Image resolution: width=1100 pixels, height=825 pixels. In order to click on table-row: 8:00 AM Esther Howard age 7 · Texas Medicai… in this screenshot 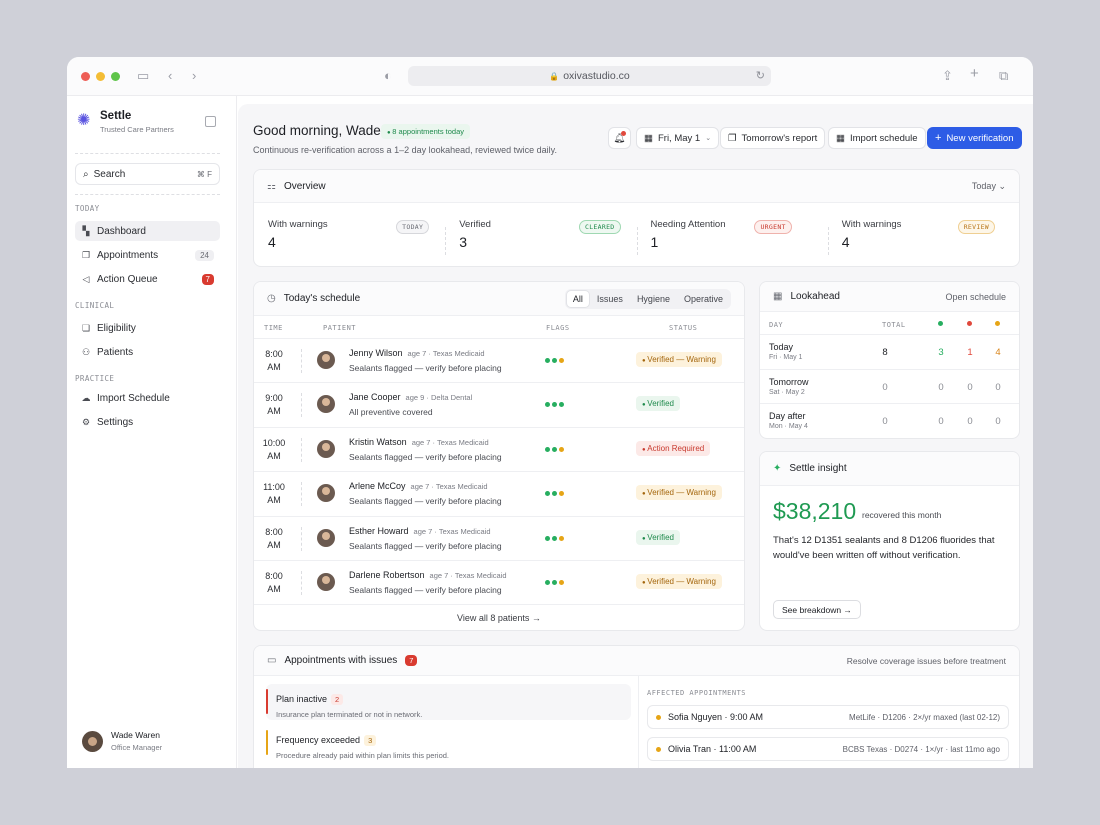, I will do `click(499, 537)`.